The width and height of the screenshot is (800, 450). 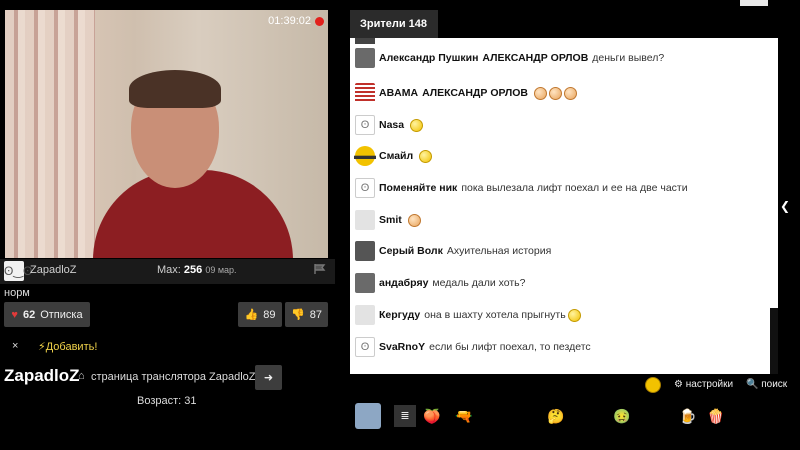 What do you see at coordinates (418, 188) in the screenshot?
I see `chat-nick: Поменяйте ник` at bounding box center [418, 188].